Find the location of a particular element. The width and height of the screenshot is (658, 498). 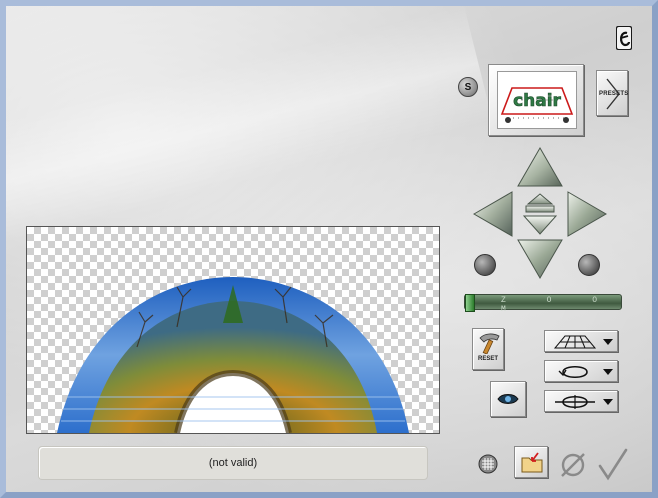

preset-preview-image: chair is located at coordinates (537, 100).